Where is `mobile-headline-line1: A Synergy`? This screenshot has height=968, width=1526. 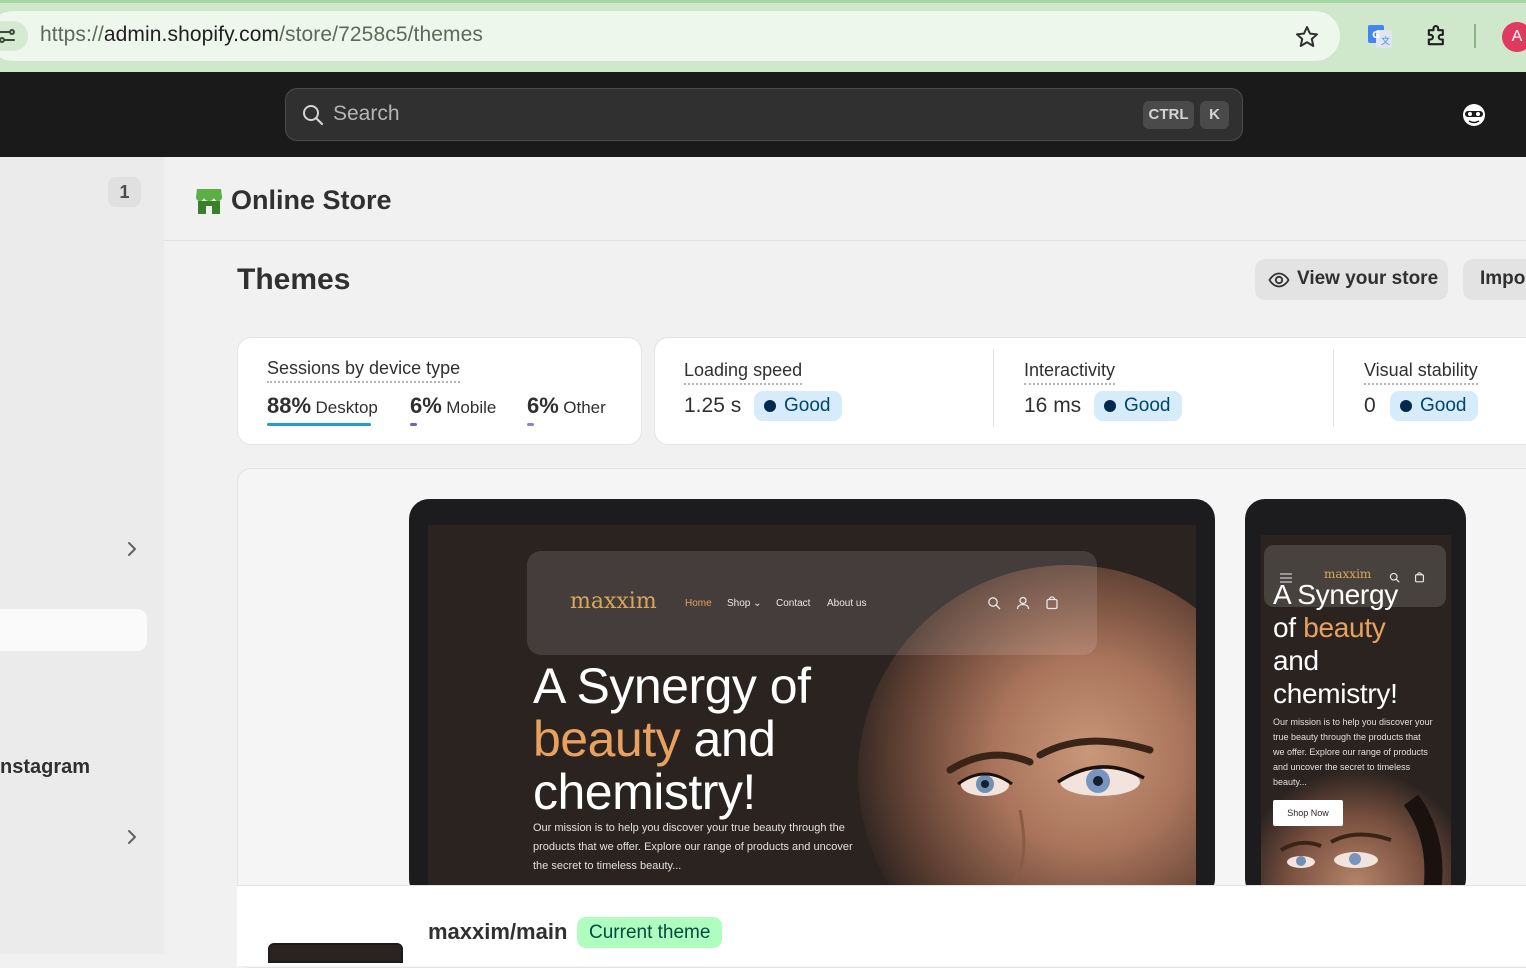 mobile-headline-line1: A Synergy is located at coordinates (1335, 594).